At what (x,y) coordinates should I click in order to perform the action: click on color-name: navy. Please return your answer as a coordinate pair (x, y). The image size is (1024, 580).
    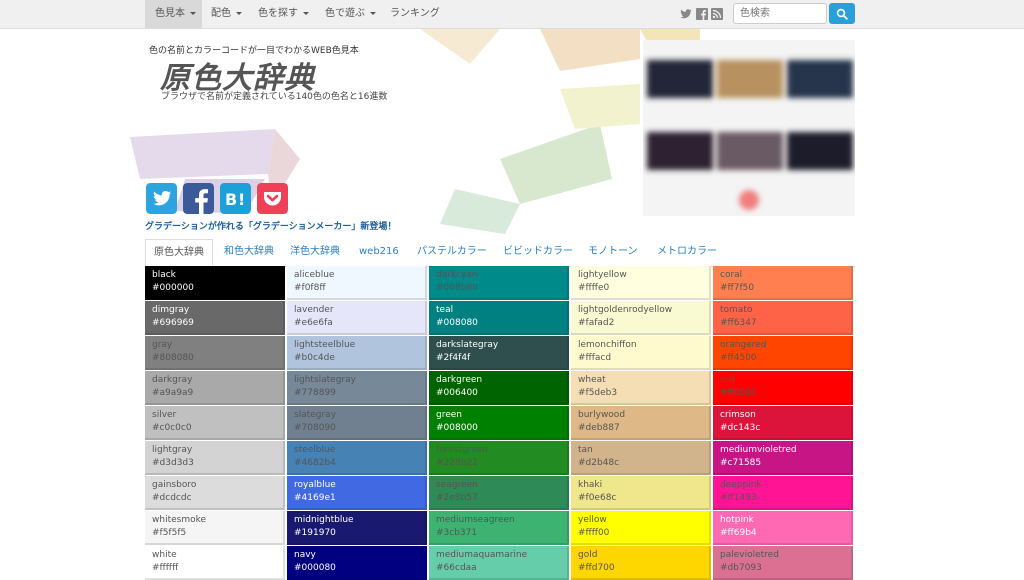
    Looking at the image, I should click on (305, 555).